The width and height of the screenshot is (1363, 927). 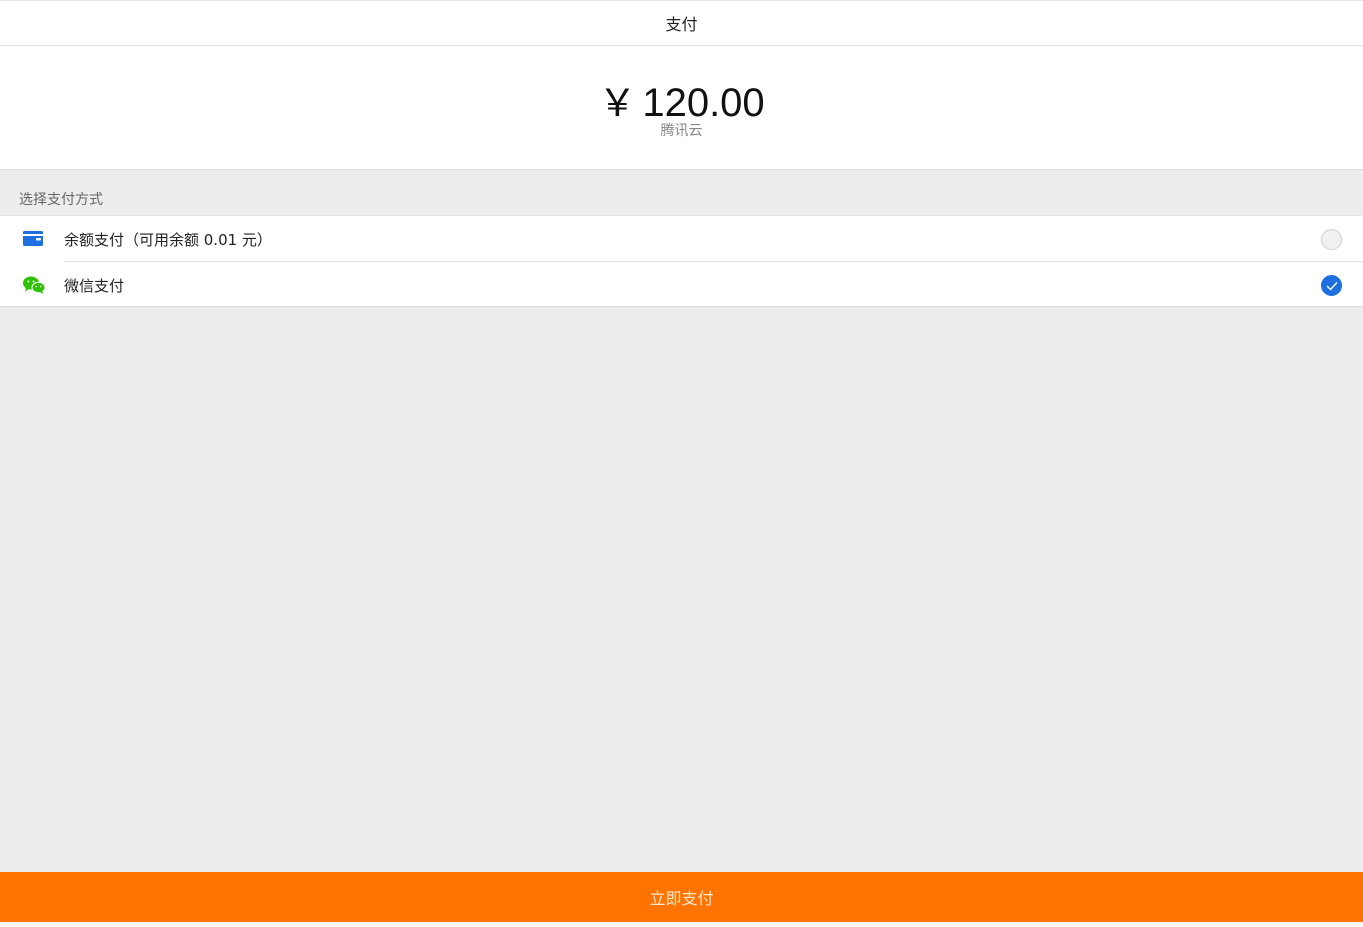 What do you see at coordinates (681, 239) in the screenshot?
I see `method-balance: 余额支付（可用余额 0.01 元）` at bounding box center [681, 239].